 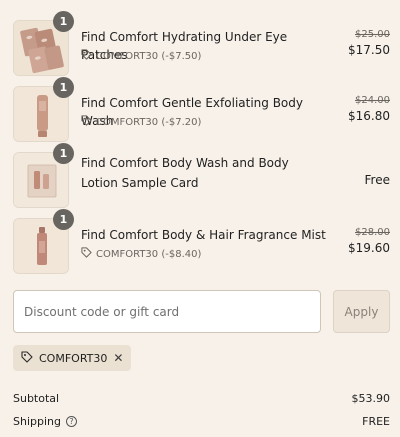 I want to click on apply-button: Apply, so click(x=361, y=311).